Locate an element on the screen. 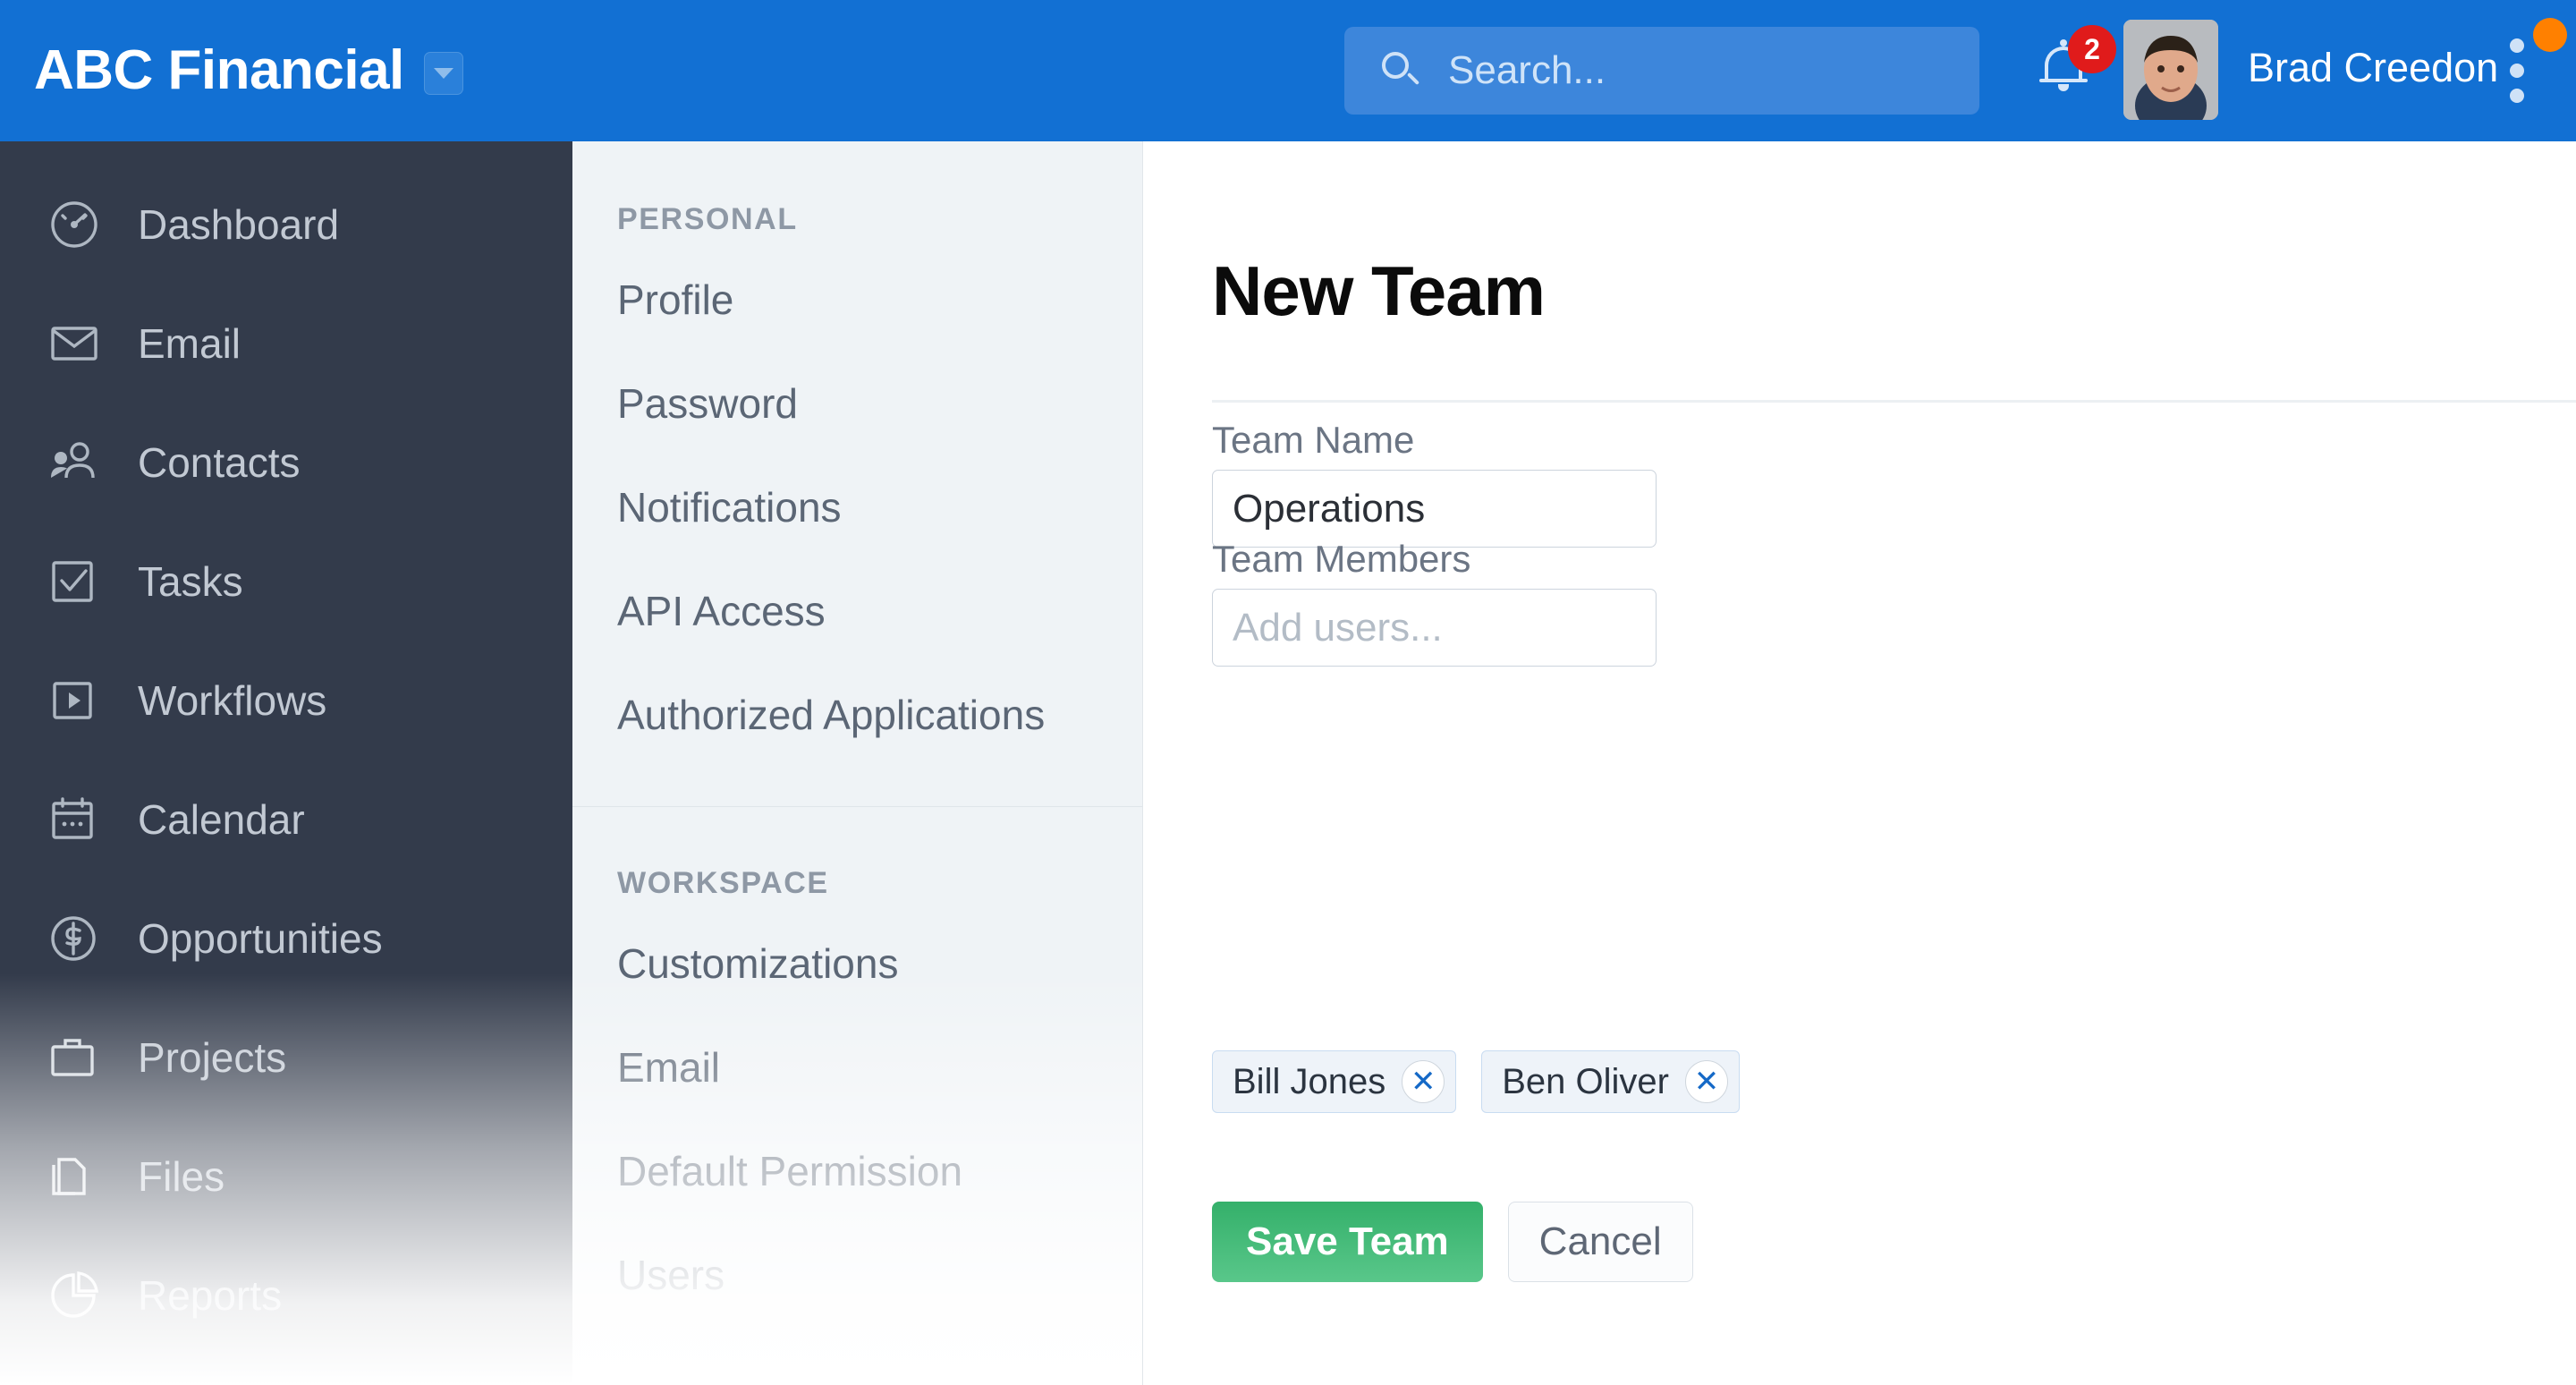  chevron-down-icon is located at coordinates (443, 73).